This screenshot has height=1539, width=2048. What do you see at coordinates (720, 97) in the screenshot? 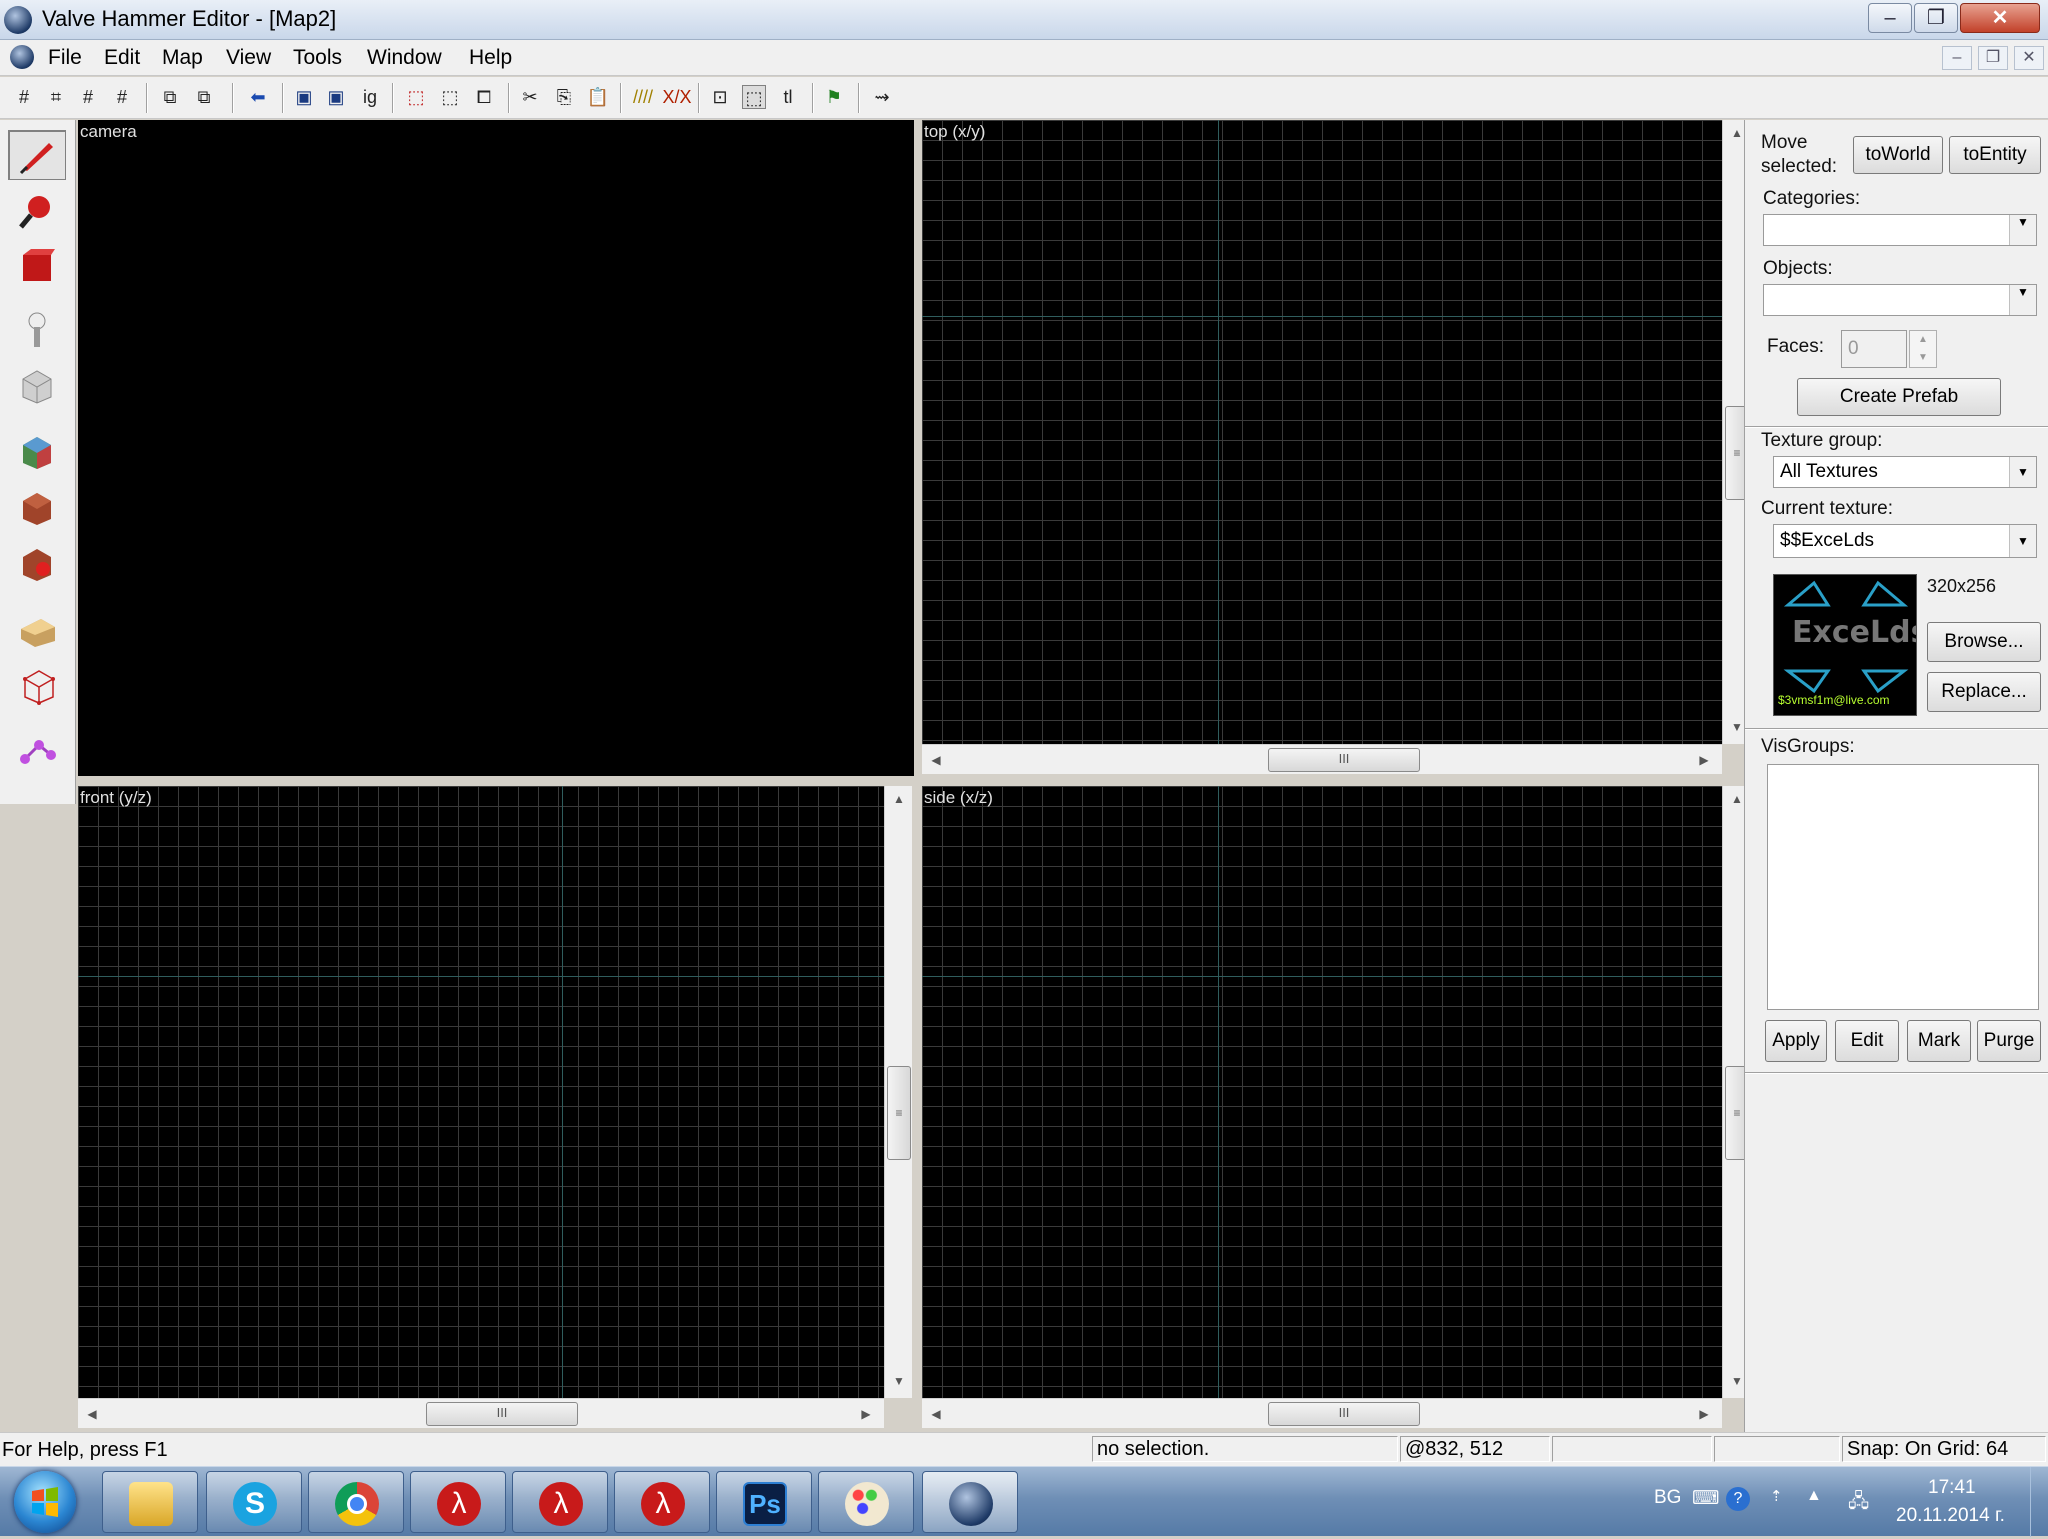
I see `selection-box-icon: ⊡` at bounding box center [720, 97].